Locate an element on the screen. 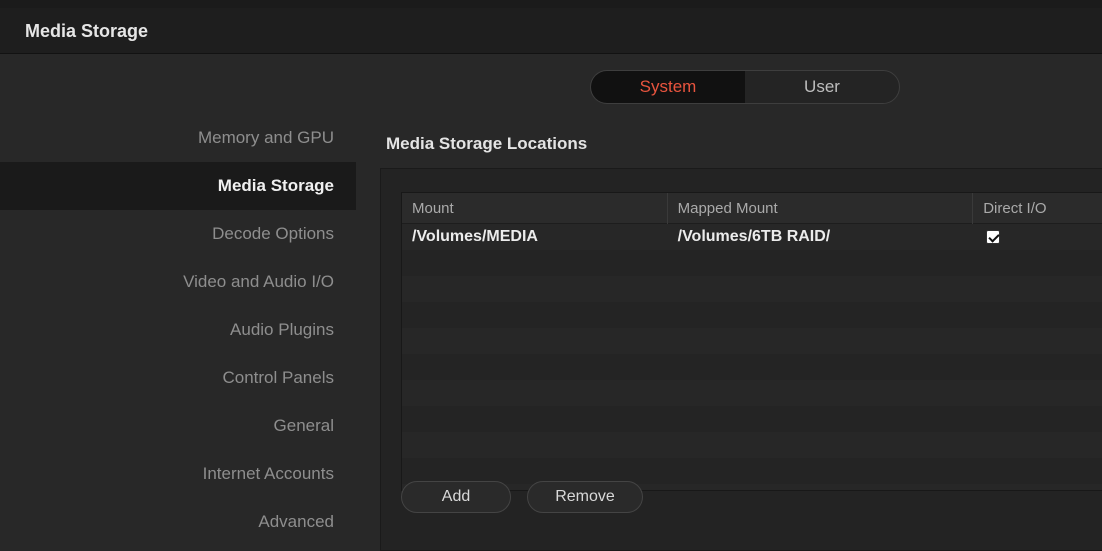 This screenshot has height=551, width=1102. sidebar-item-general: General is located at coordinates (178, 426).